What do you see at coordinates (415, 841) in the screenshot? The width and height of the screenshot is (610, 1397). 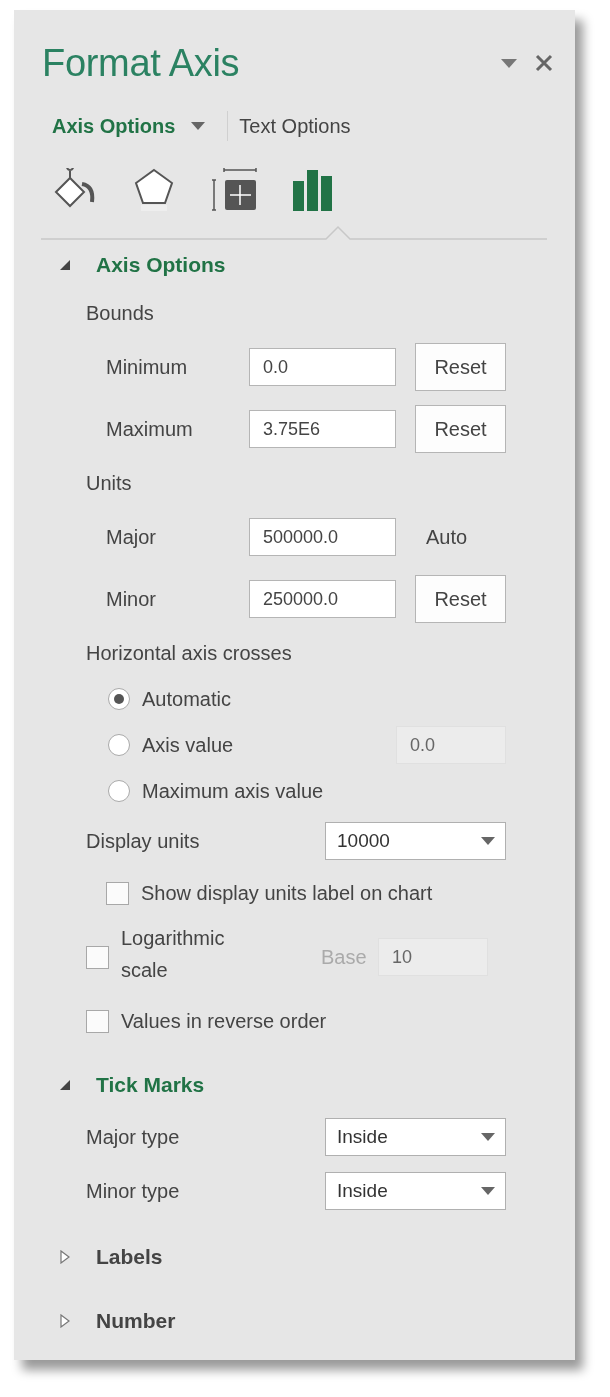 I see `dropdown: 10000` at bounding box center [415, 841].